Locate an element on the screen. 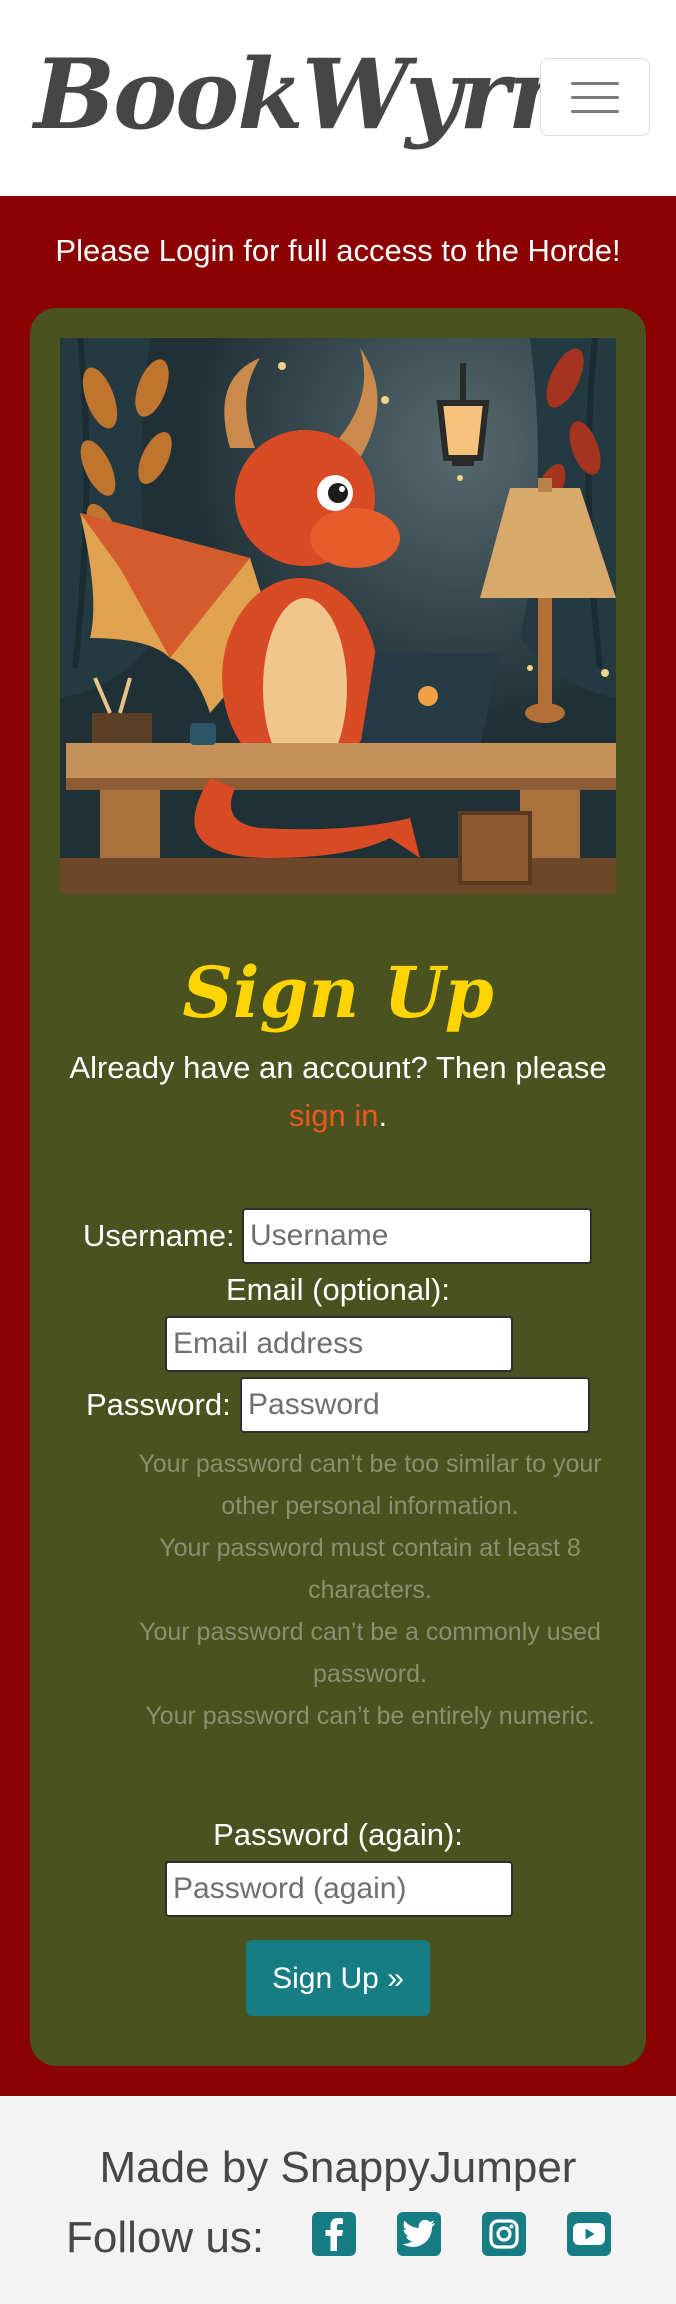 This screenshot has height=2304, width=676. signin-prompt-period: . is located at coordinates (383, 1115).